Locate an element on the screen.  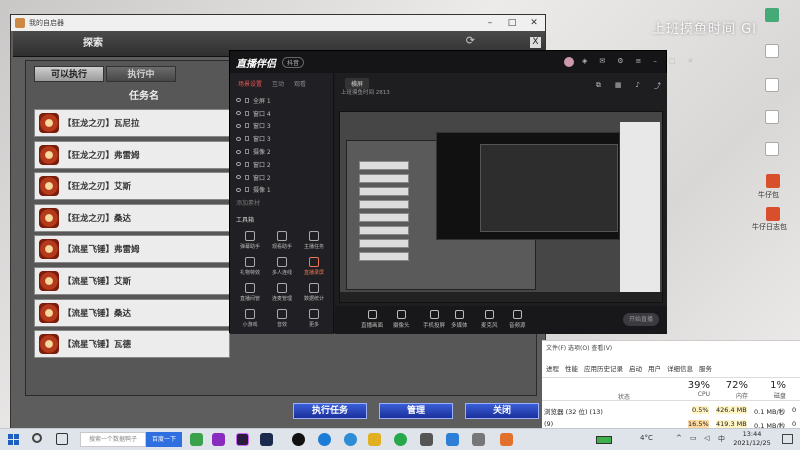
task-row: 【流星飞锤】桑达 is located at coordinates (132, 312).